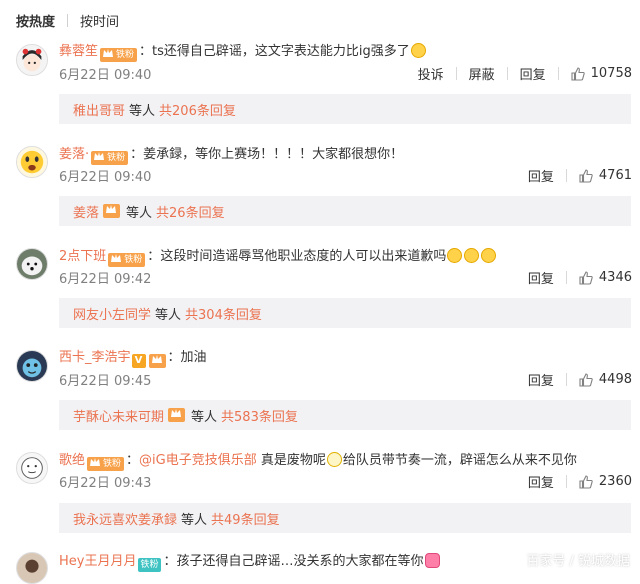 The height and width of the screenshot is (584, 640). Describe the element at coordinates (68, 20) in the screenshot. I see `tab-divider` at that location.